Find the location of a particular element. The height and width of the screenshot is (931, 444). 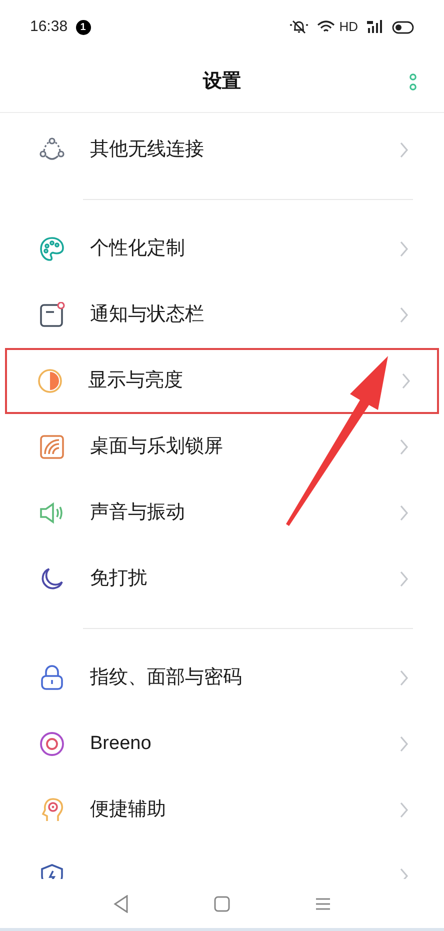

more-options-button is located at coordinates (413, 82).